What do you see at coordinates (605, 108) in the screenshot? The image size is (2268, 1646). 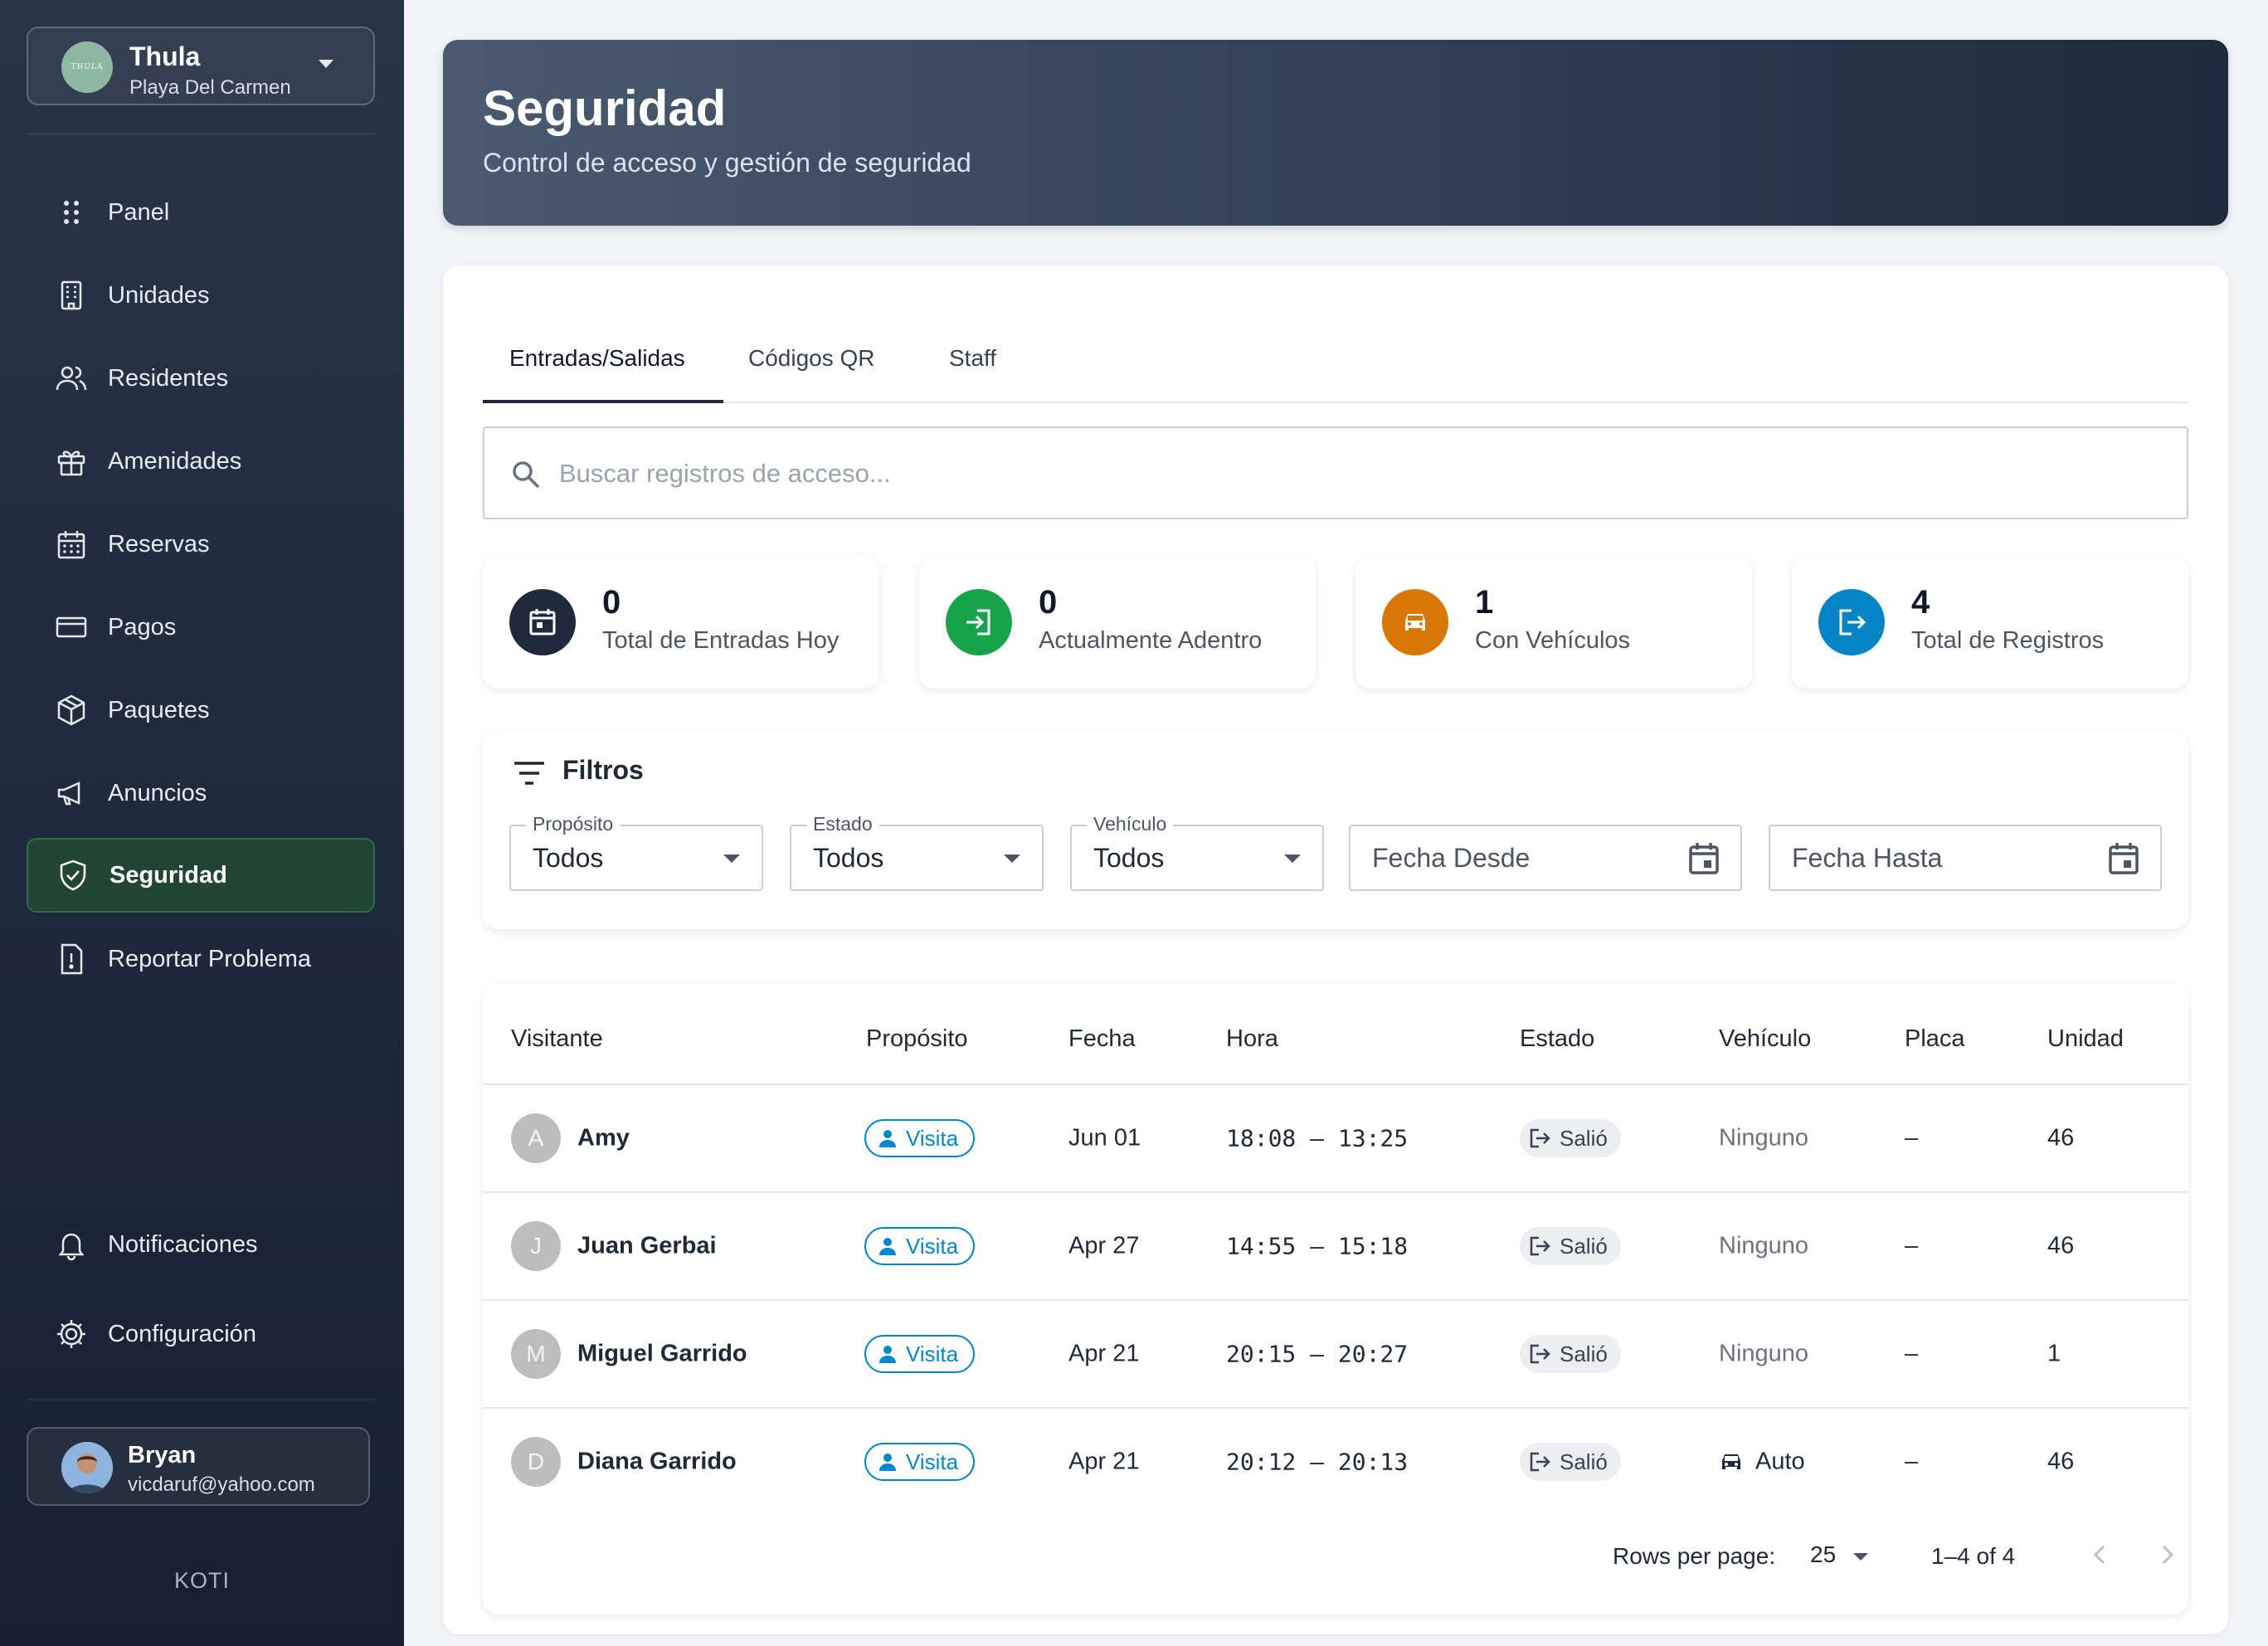 I see `page-title: Seguridad` at bounding box center [605, 108].